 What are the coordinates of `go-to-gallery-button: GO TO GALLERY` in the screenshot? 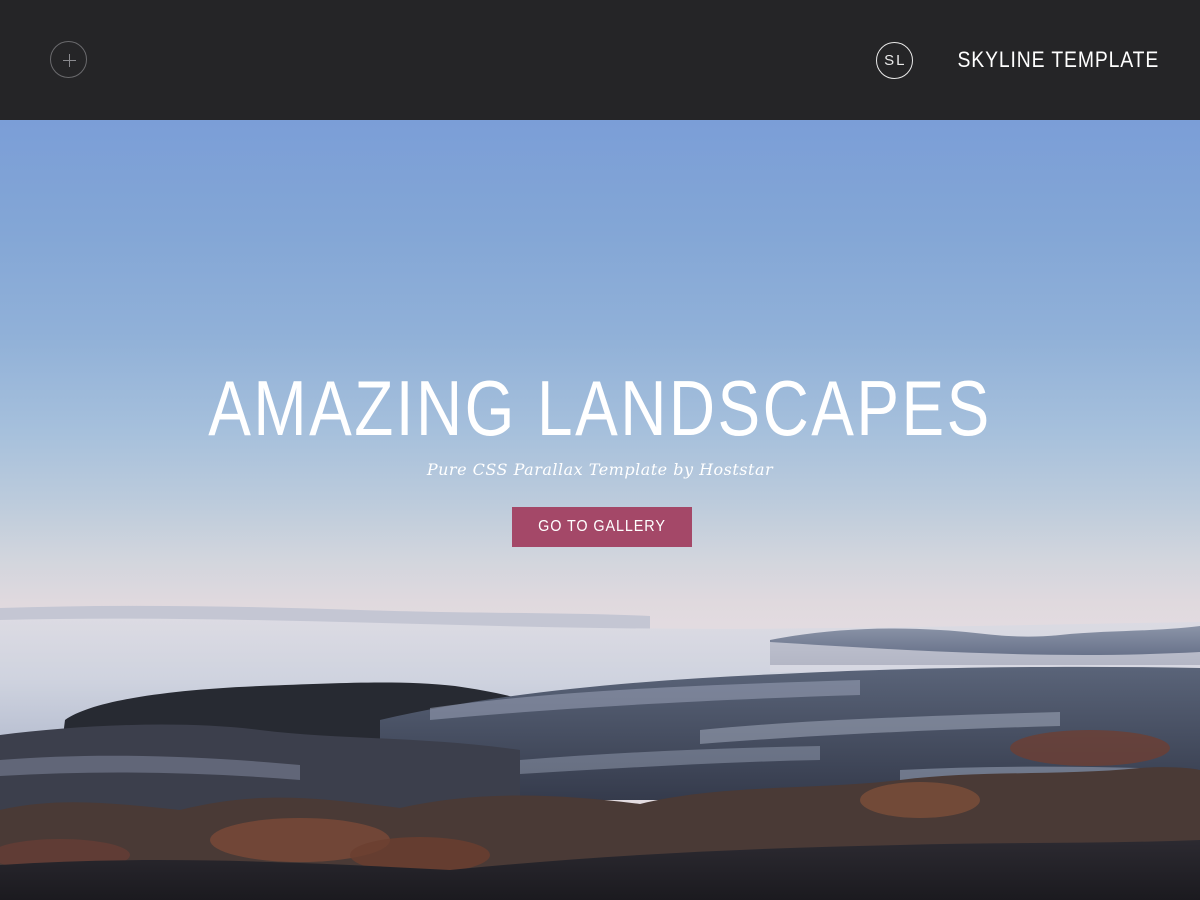 It's located at (602, 527).